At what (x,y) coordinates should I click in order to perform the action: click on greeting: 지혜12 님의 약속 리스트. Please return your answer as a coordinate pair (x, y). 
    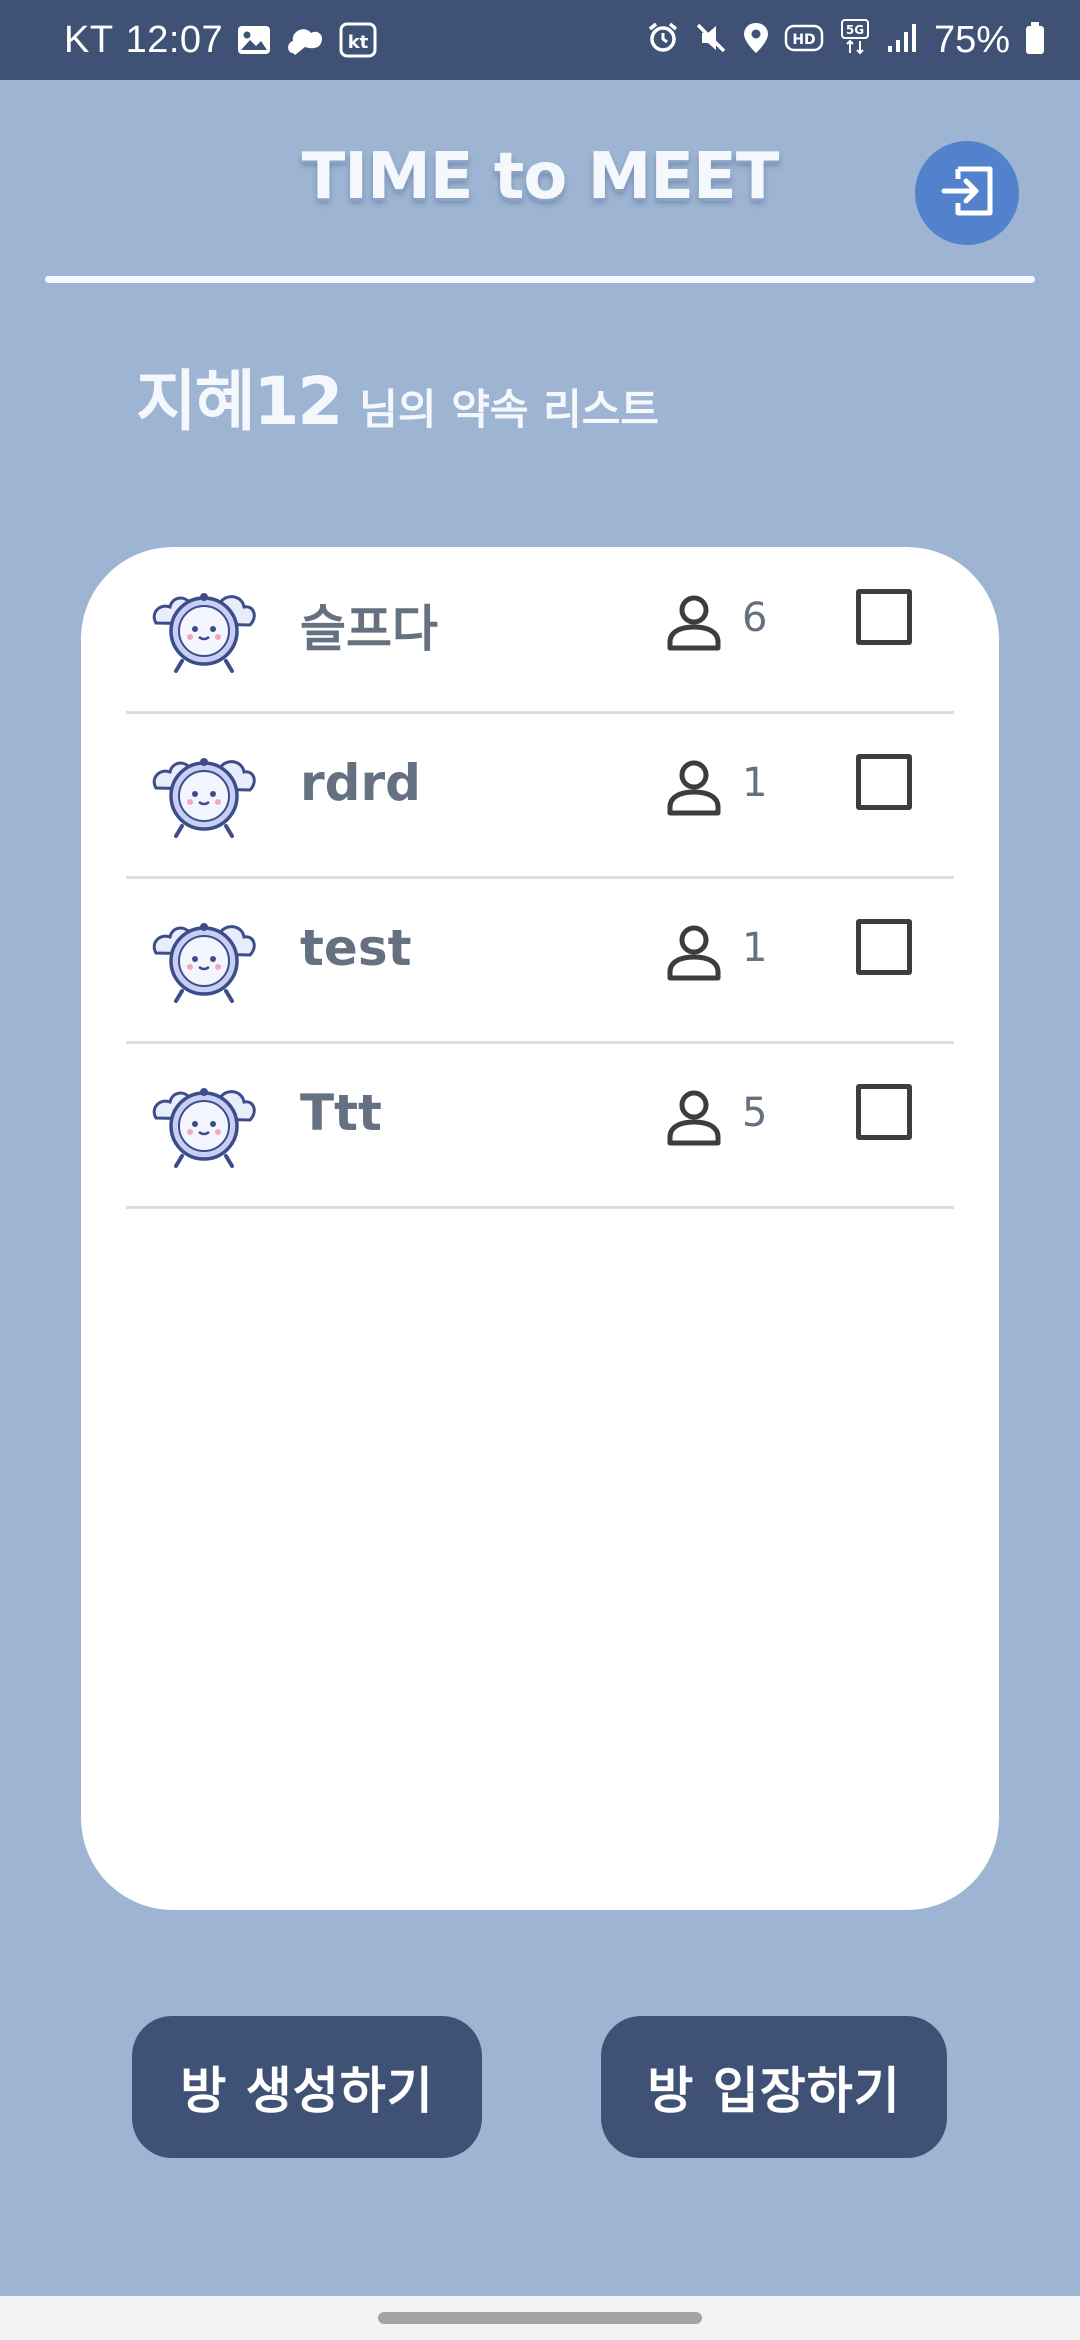
    Looking at the image, I should click on (397, 396).